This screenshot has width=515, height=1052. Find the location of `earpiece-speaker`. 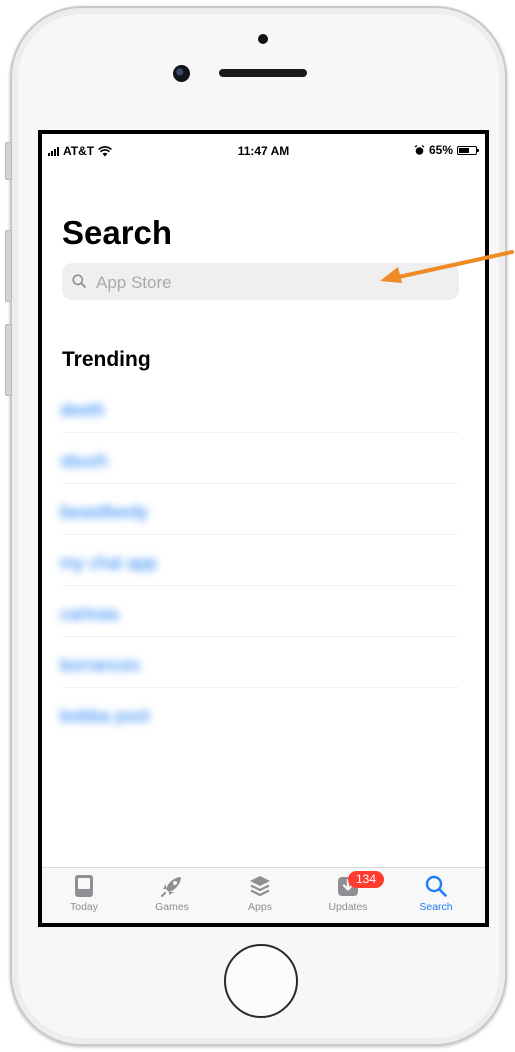

earpiece-speaker is located at coordinates (263, 73).